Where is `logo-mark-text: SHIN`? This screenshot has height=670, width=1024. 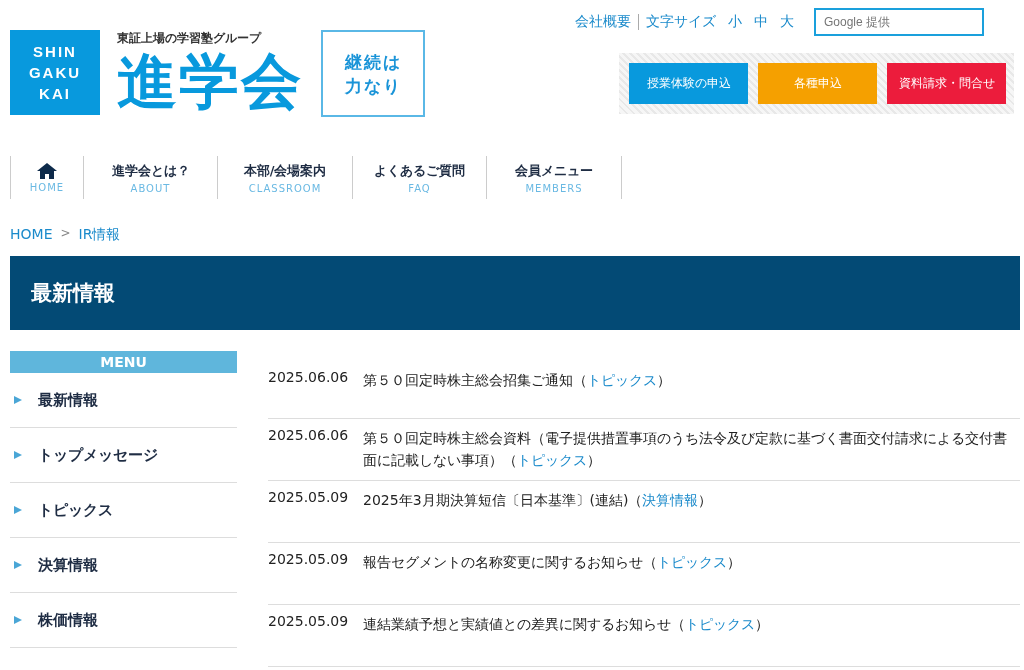 logo-mark-text: SHIN is located at coordinates (55, 52).